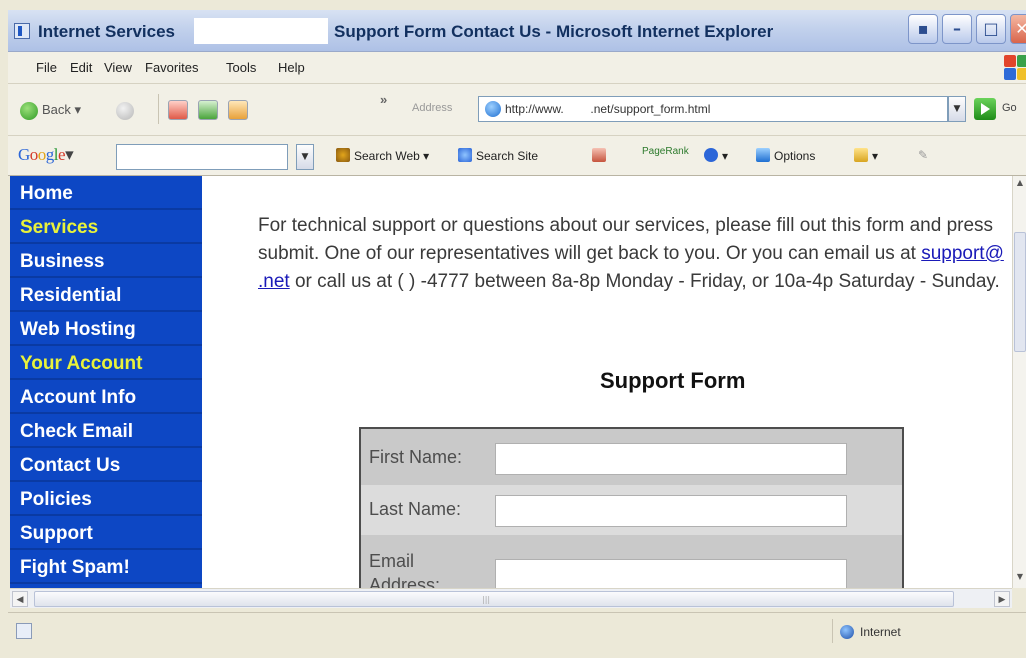 Image resolution: width=1026 pixels, height=658 pixels. What do you see at coordinates (20, 599) in the screenshot?
I see `scroll-left-arrow: ◀` at bounding box center [20, 599].